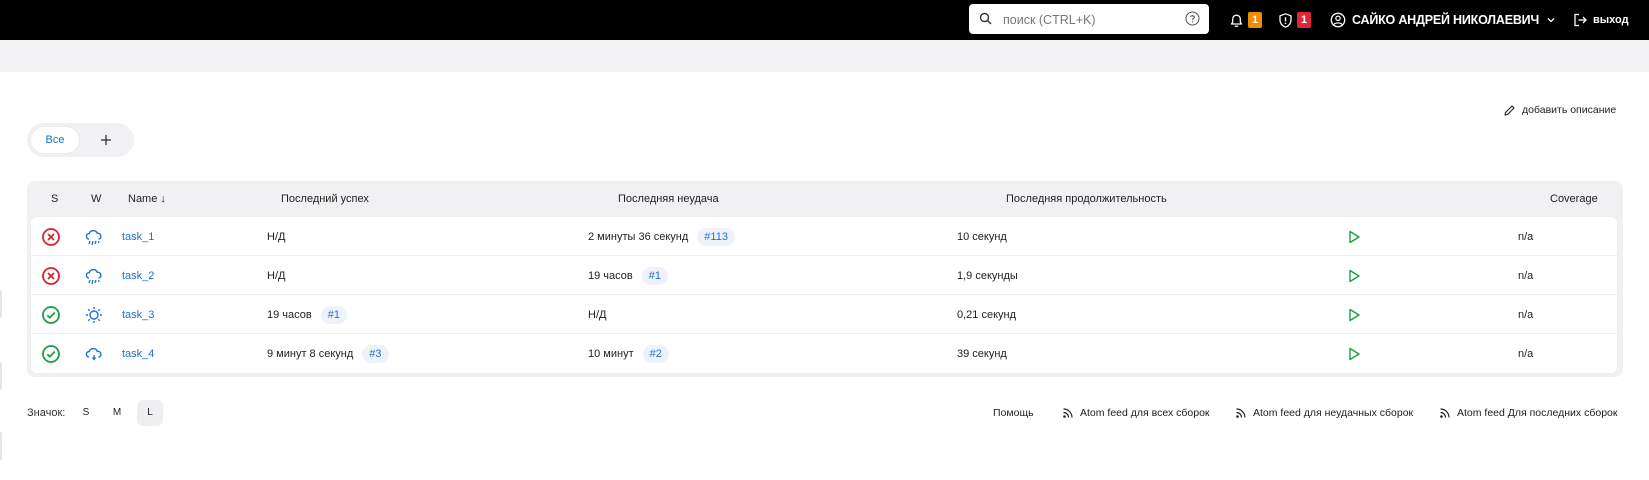  Describe the element at coordinates (310, 353) in the screenshot. I see `last-success-text: 9 минут 8 секунд` at that location.